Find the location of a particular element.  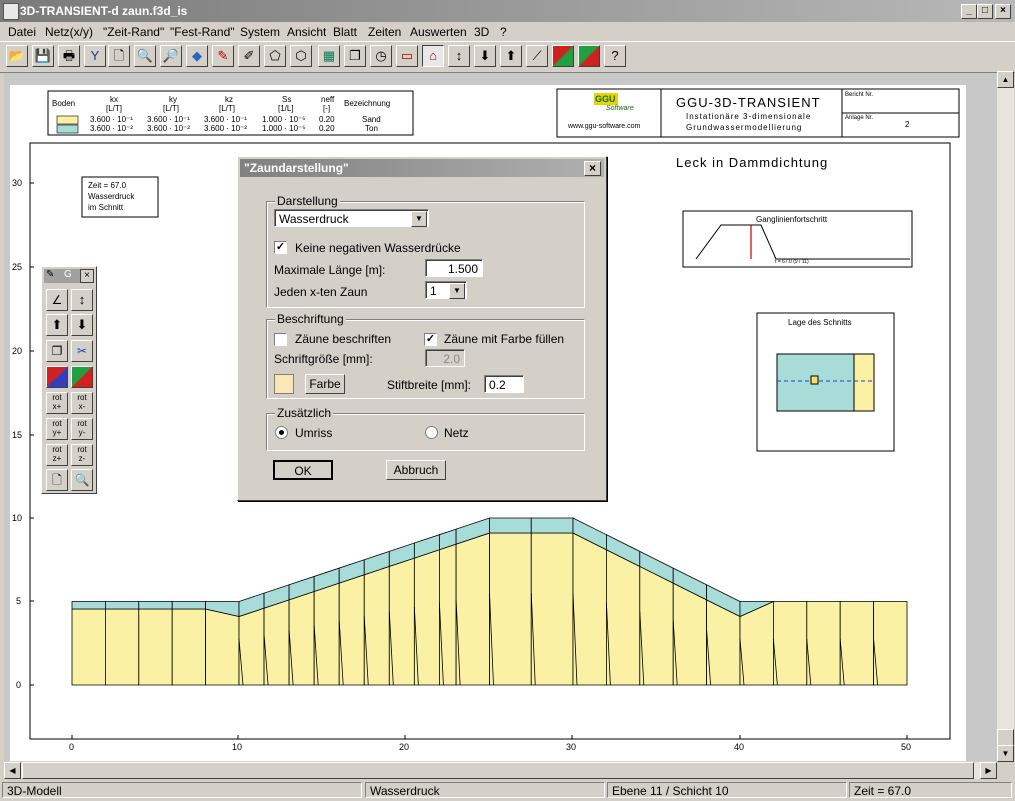

mode-select: Wasserdruck ▼ is located at coordinates (351, 218).